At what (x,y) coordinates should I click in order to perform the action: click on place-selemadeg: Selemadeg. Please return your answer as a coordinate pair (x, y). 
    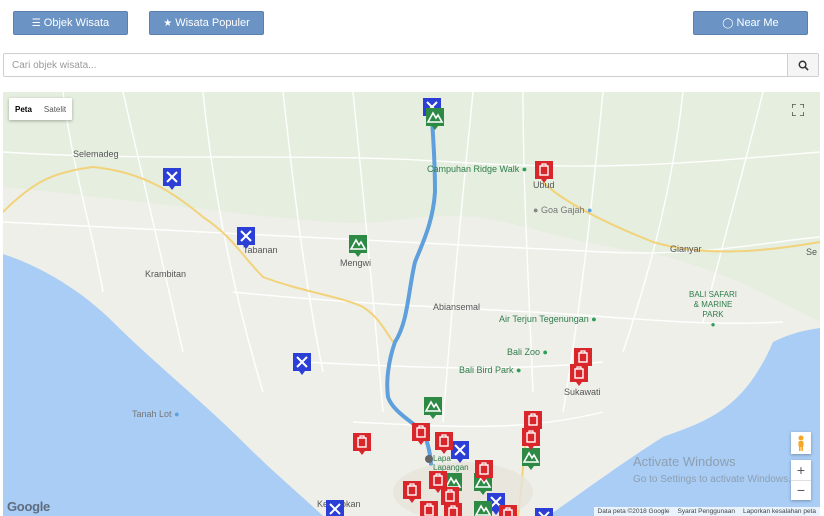
    Looking at the image, I should click on (96, 154).